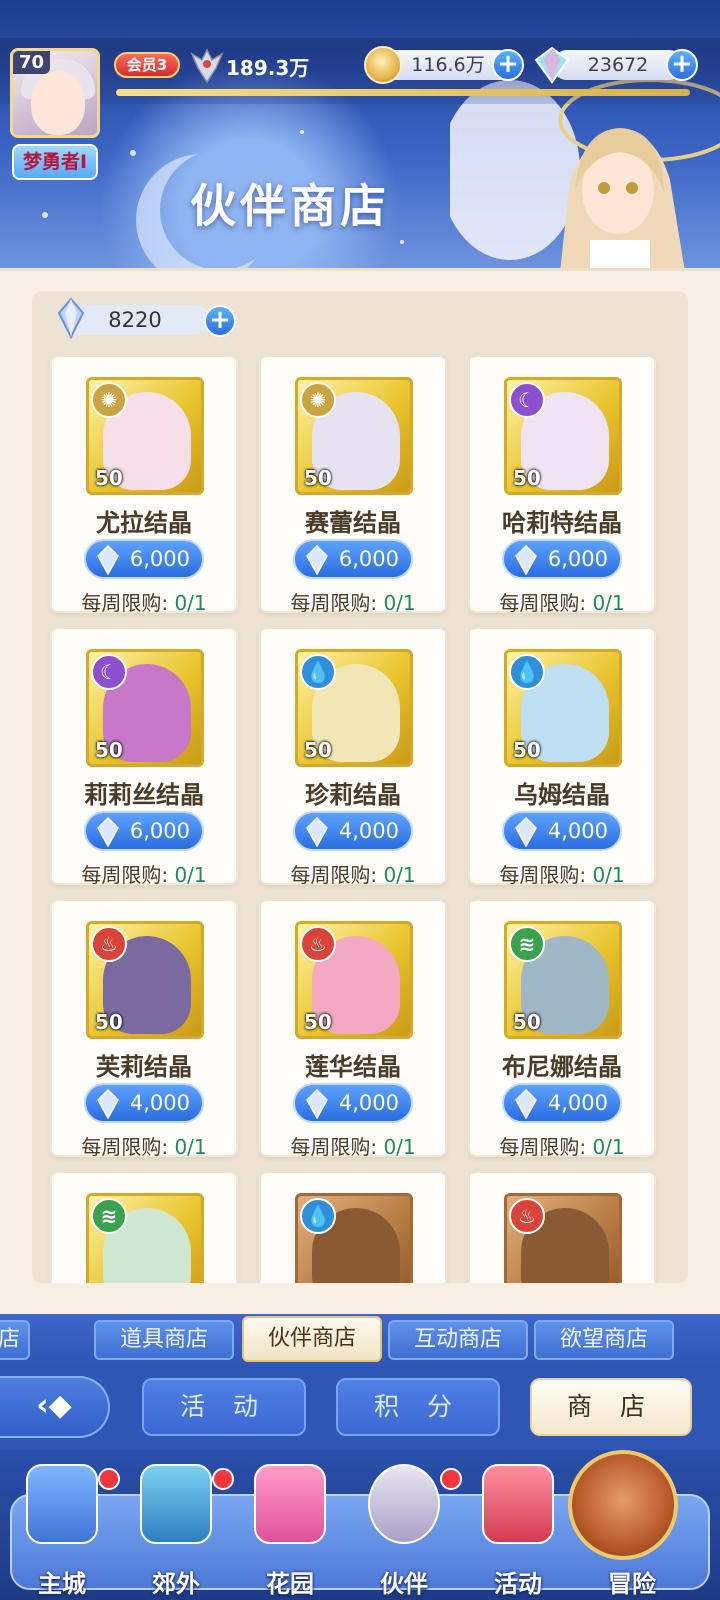  What do you see at coordinates (220, 321) in the screenshot?
I see `add-crystal-button: +` at bounding box center [220, 321].